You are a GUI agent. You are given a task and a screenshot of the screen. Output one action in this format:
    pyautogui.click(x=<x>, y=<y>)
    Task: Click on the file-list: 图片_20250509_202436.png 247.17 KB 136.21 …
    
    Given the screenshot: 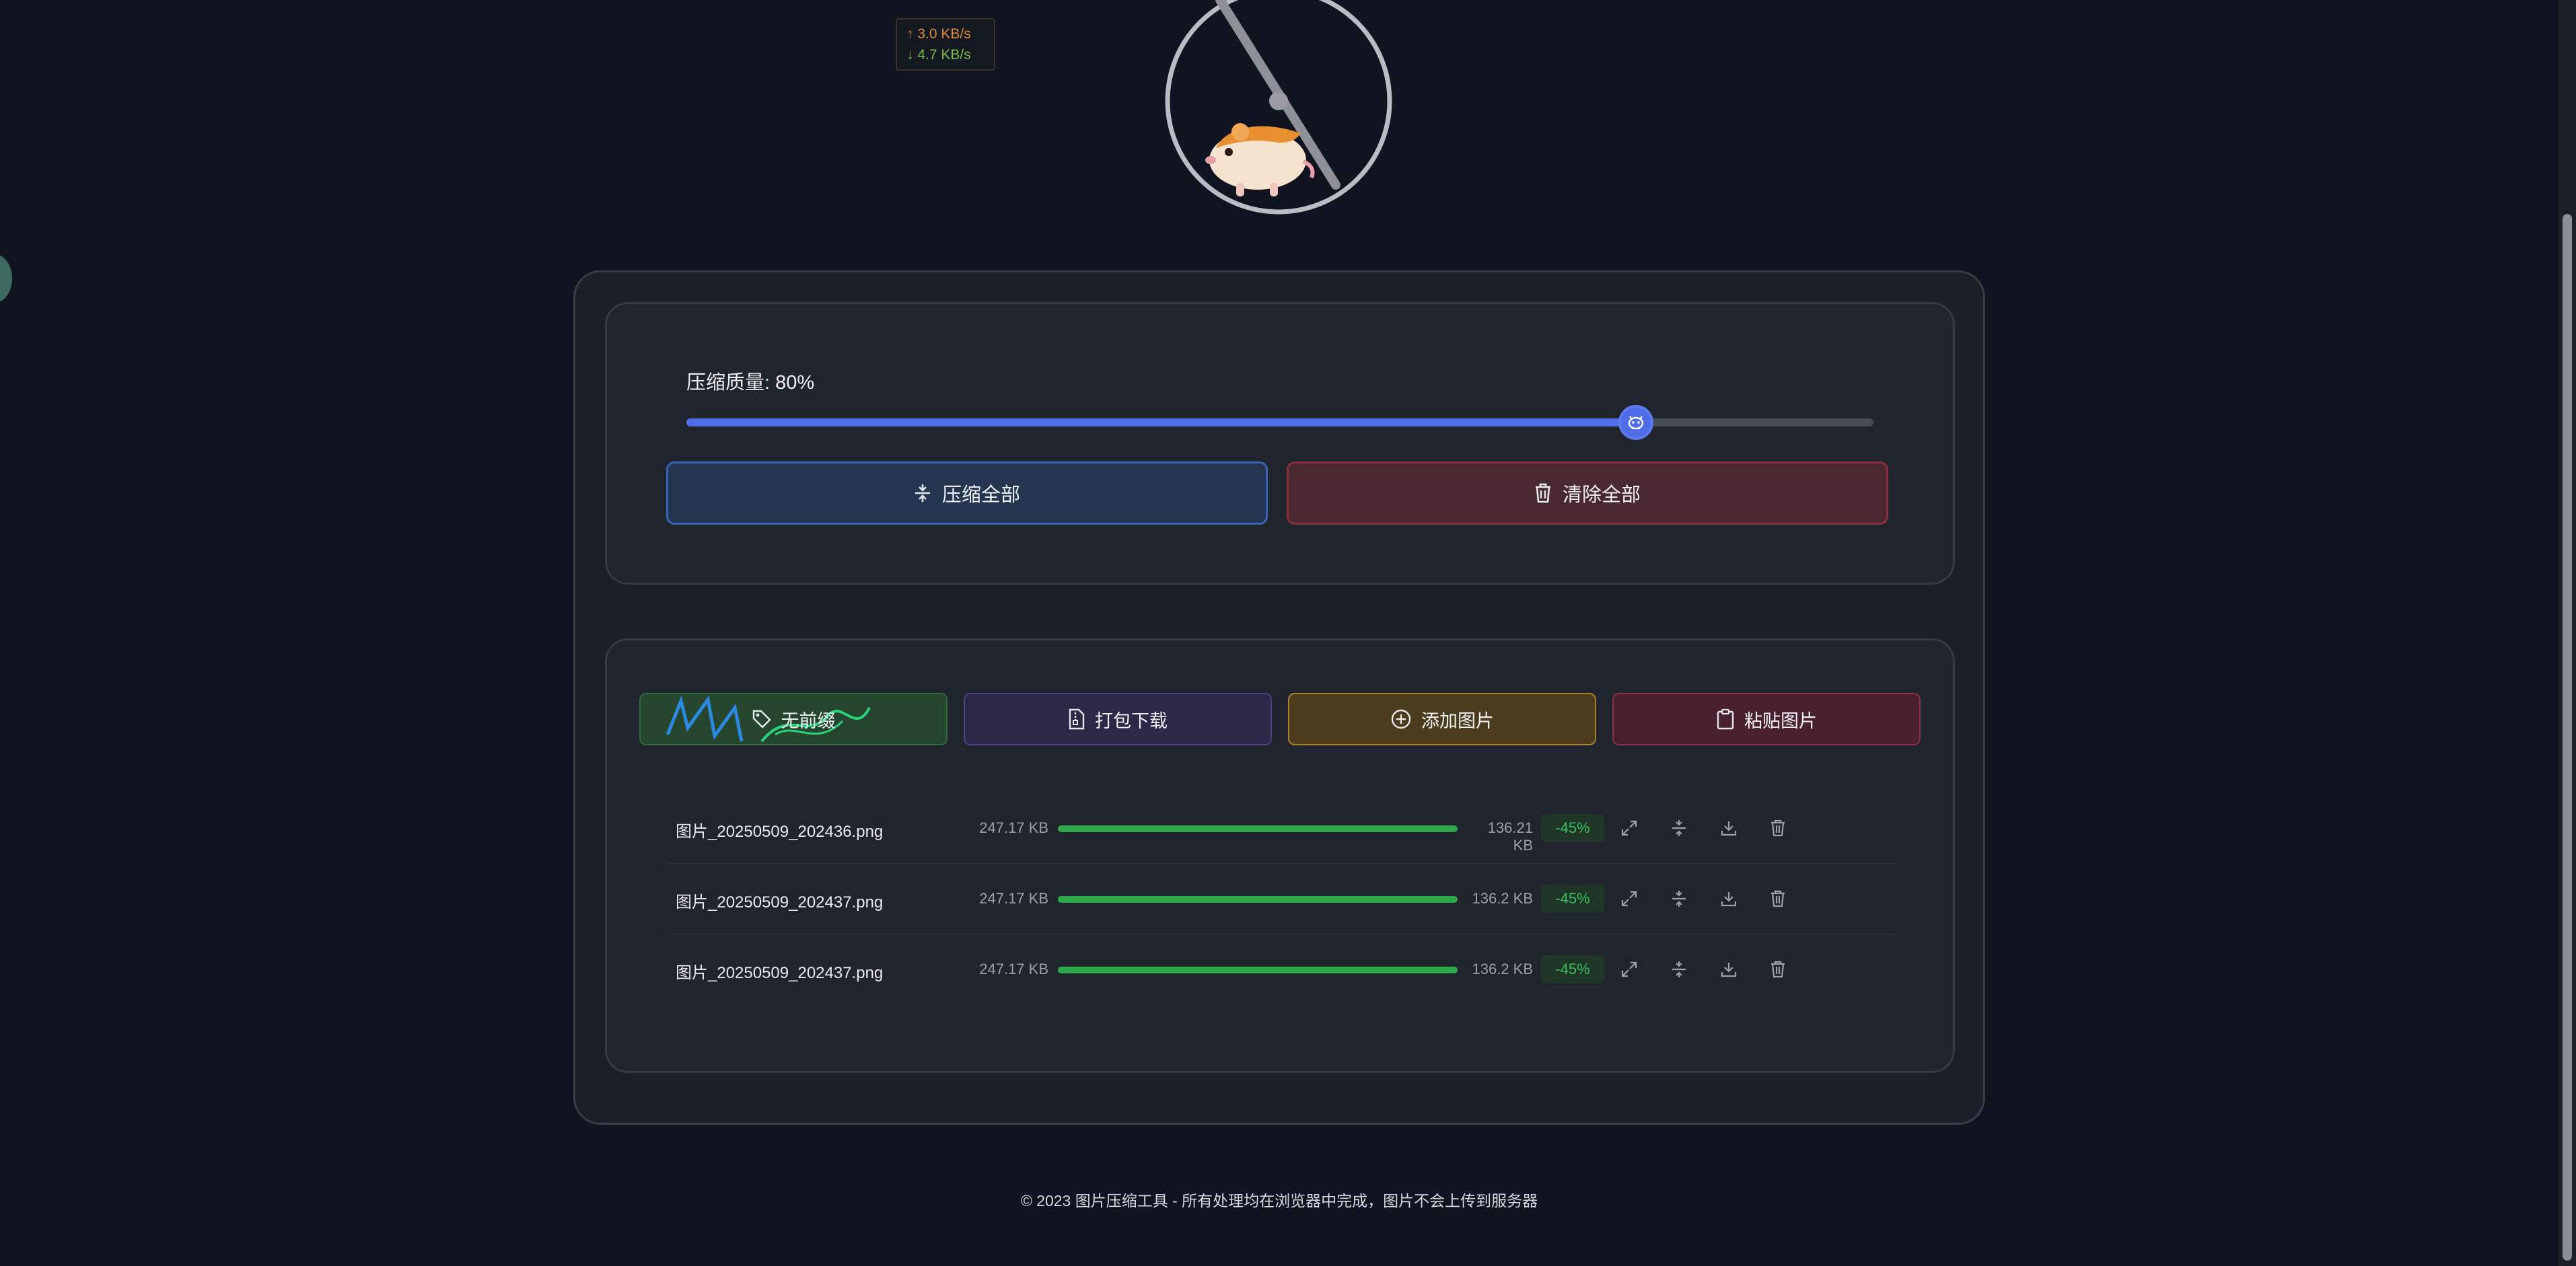 What is the action you would take?
    pyautogui.click(x=1282, y=900)
    